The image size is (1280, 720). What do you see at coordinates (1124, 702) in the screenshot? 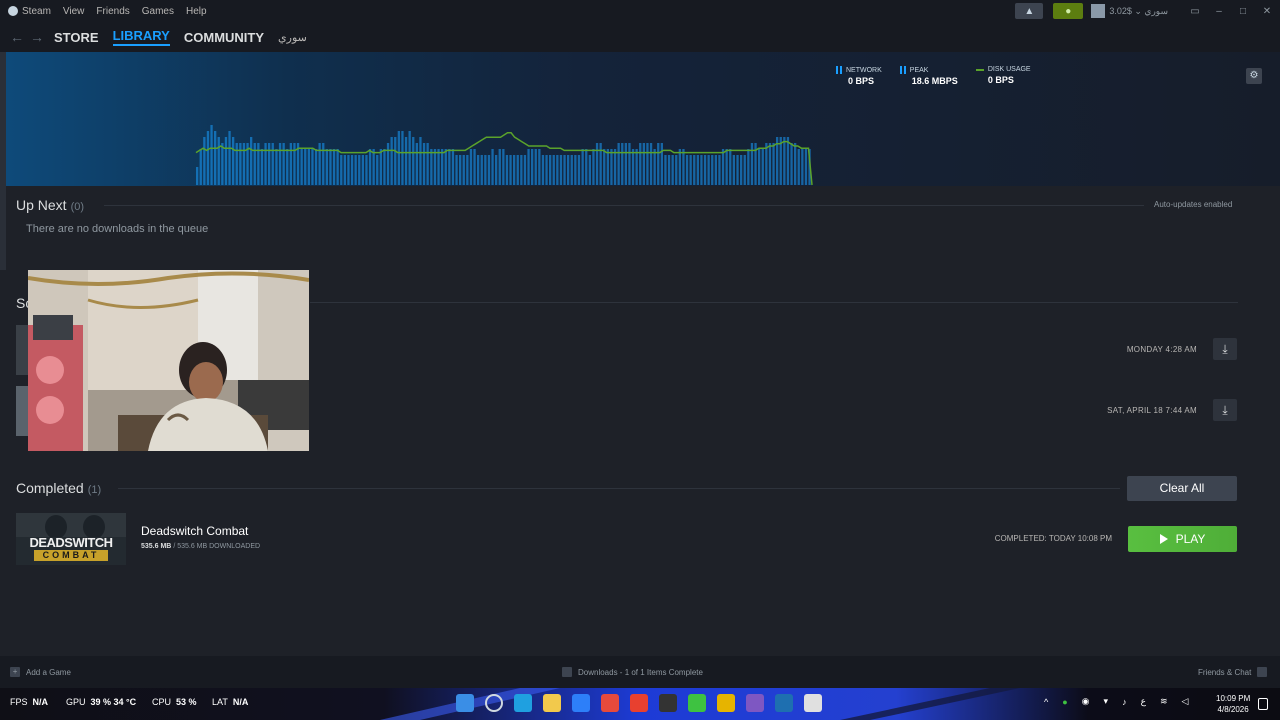
I see `microphone-icon: ♪` at bounding box center [1124, 702].